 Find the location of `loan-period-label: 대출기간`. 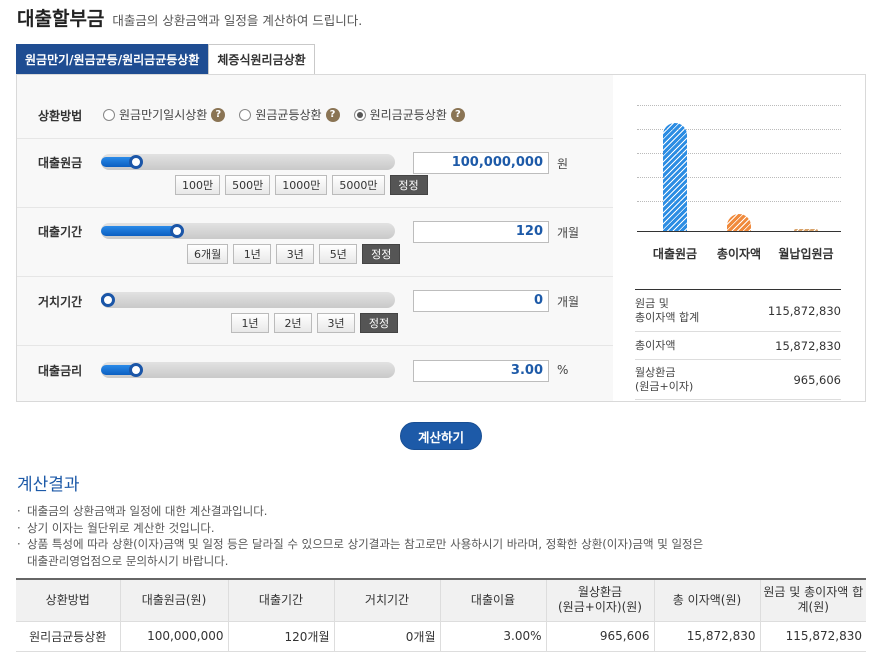

loan-period-label: 대출기간 is located at coordinates (60, 232).